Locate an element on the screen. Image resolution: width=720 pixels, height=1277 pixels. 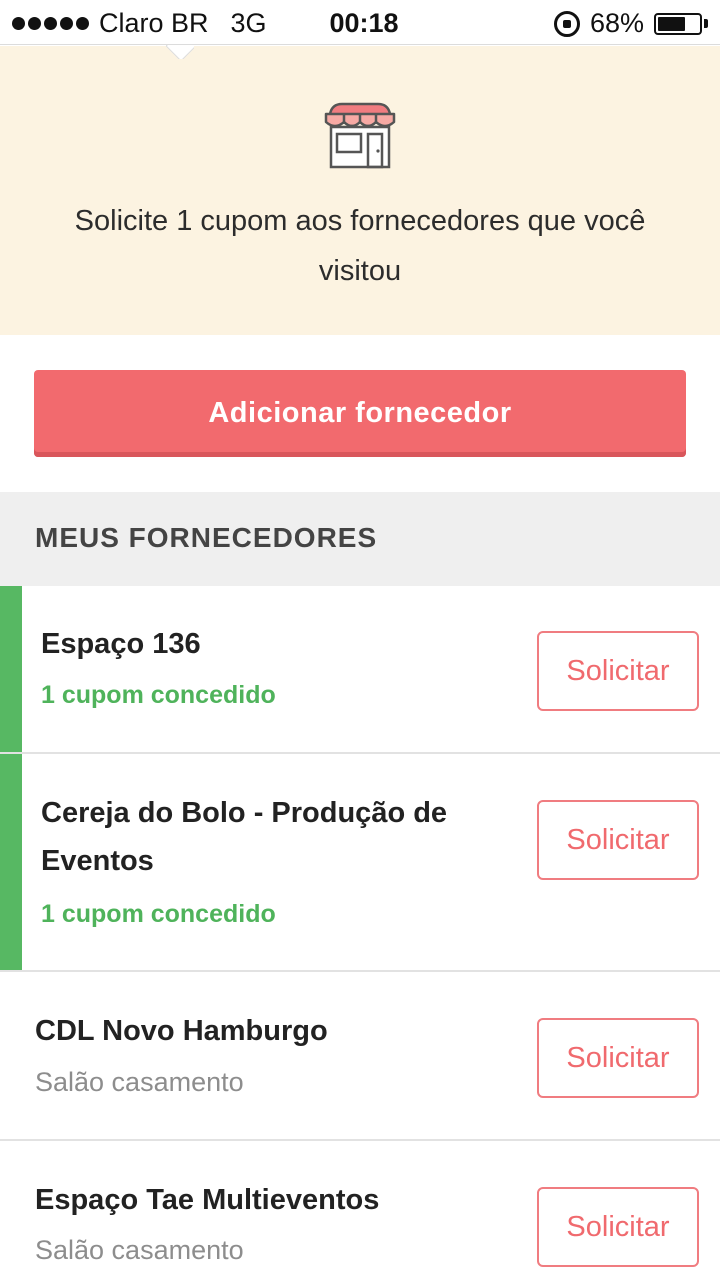
supplier-name: Cereja do Bolo - Produção de Eventos is located at coordinates (244, 837).